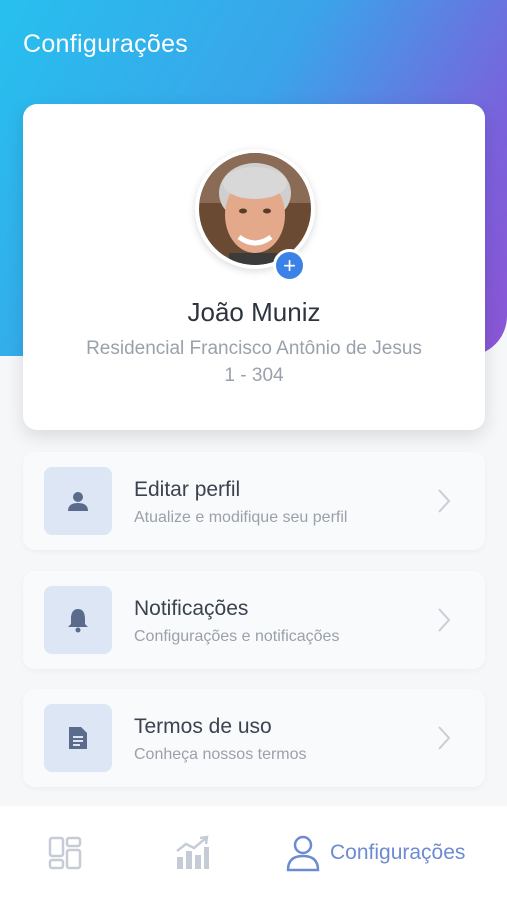  I want to click on add-photo-button: +, so click(289, 265).